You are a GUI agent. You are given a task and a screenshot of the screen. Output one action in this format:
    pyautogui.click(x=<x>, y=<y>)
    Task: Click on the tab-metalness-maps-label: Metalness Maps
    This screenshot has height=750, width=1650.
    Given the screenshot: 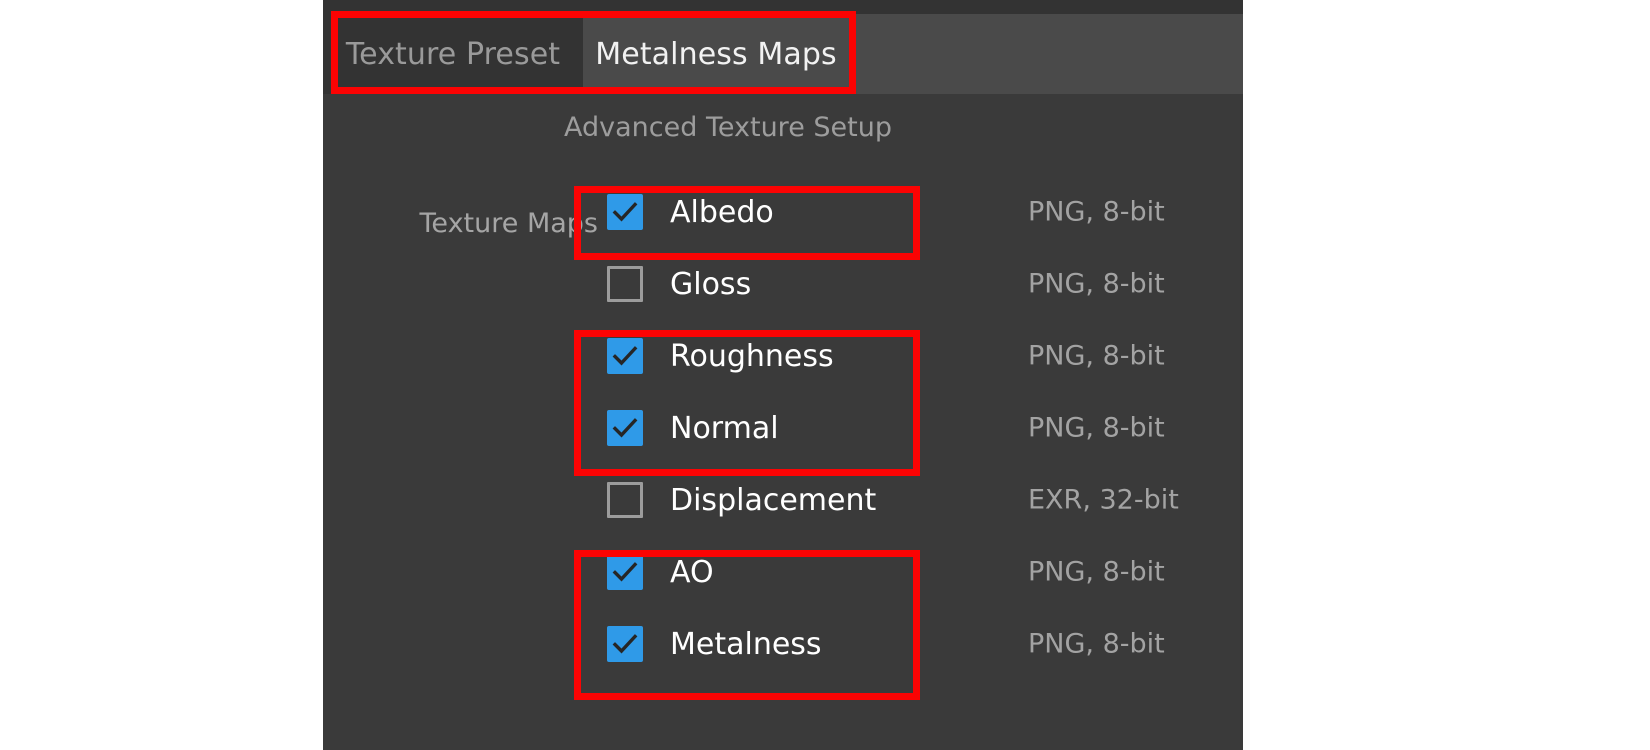 What is the action you would take?
    pyautogui.click(x=716, y=54)
    